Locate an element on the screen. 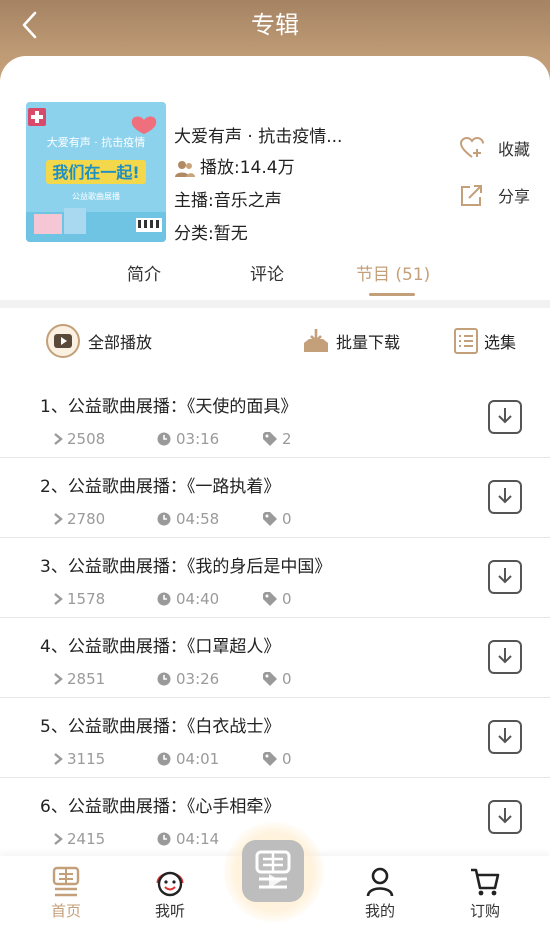 This screenshot has height=928, width=550. list-item: 4、公益歌曲展播：《口罩超人》 2851 03:26 0 is located at coordinates (275, 658).